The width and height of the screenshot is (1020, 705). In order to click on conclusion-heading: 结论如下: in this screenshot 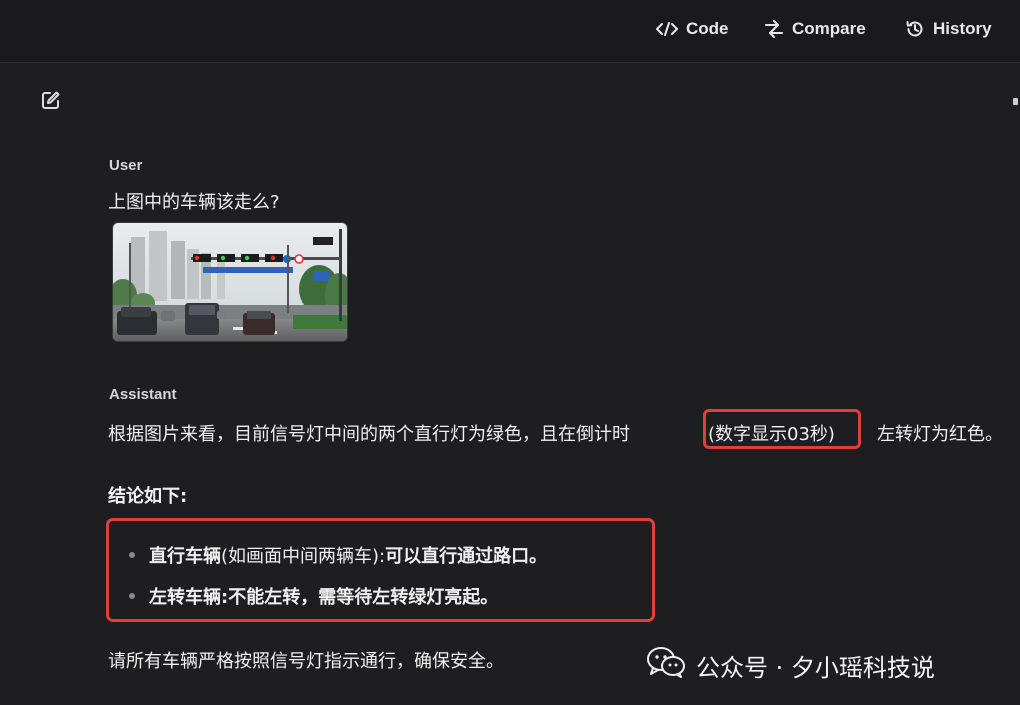, I will do `click(148, 496)`.